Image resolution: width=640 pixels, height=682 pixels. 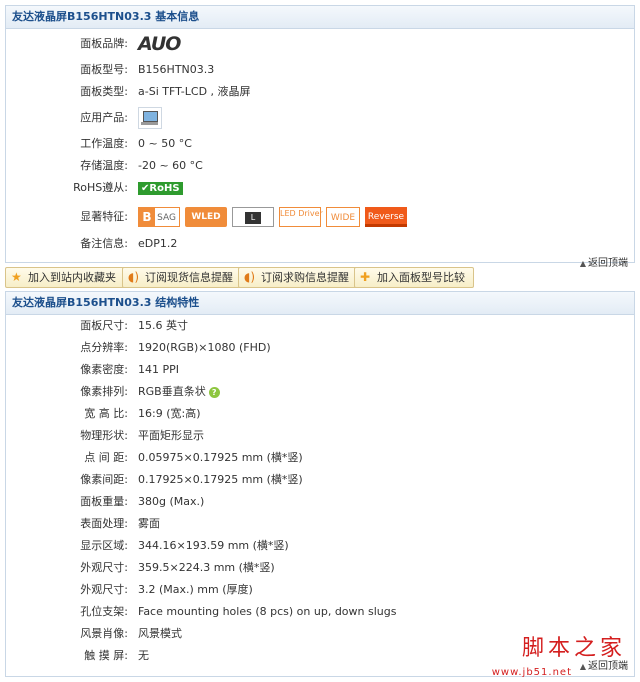 What do you see at coordinates (104, 435) in the screenshot?
I see `spec-label: 物理形状:` at bounding box center [104, 435].